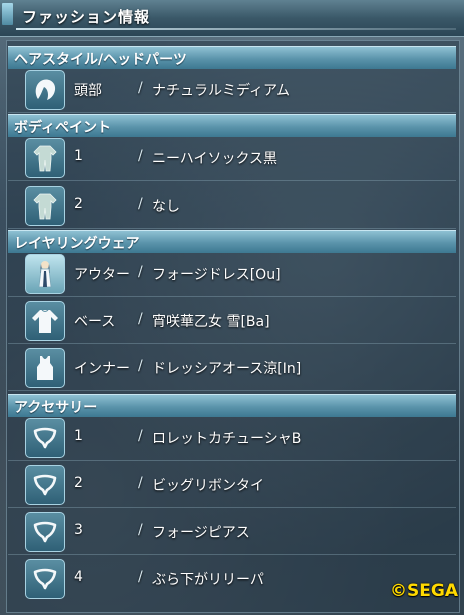 Image resolution: width=464 pixels, height=615 pixels. What do you see at coordinates (102, 369) in the screenshot?
I see `row-label: インナー` at bounding box center [102, 369].